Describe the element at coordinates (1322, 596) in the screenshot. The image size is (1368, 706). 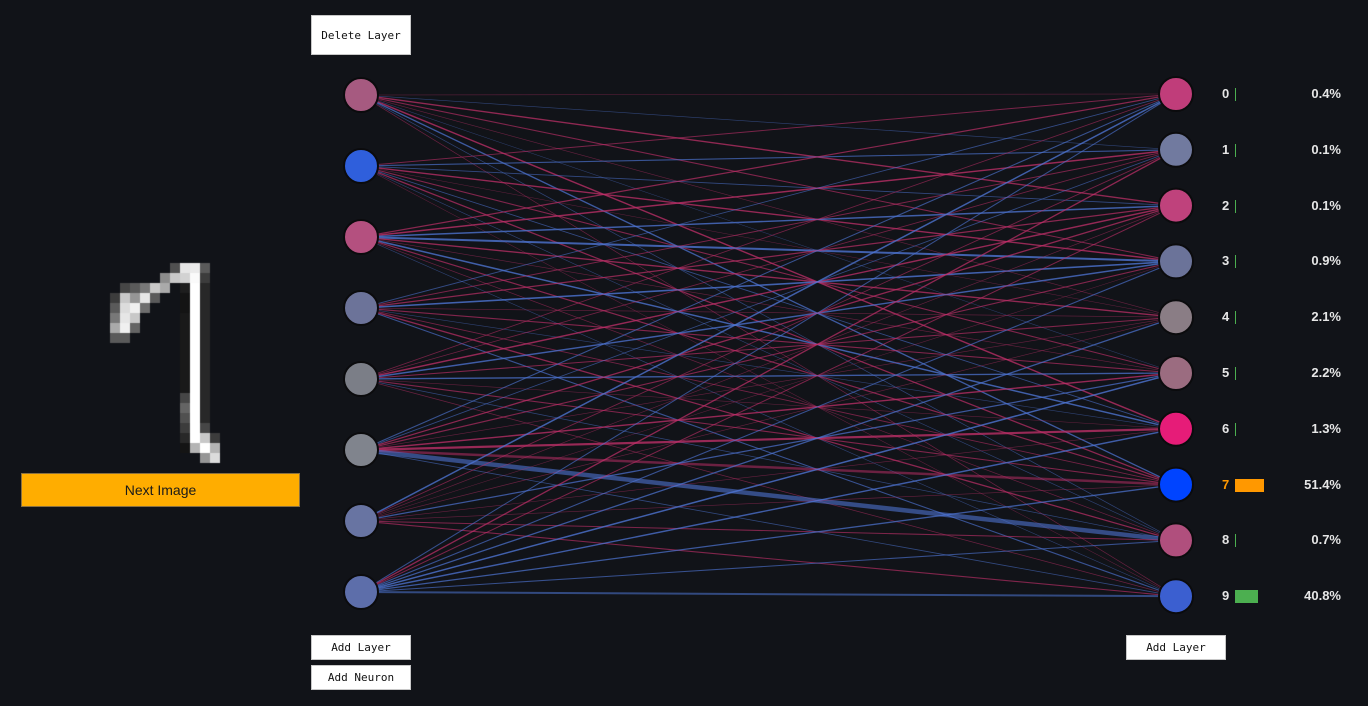
I see `probability-value: 40.8%` at that location.